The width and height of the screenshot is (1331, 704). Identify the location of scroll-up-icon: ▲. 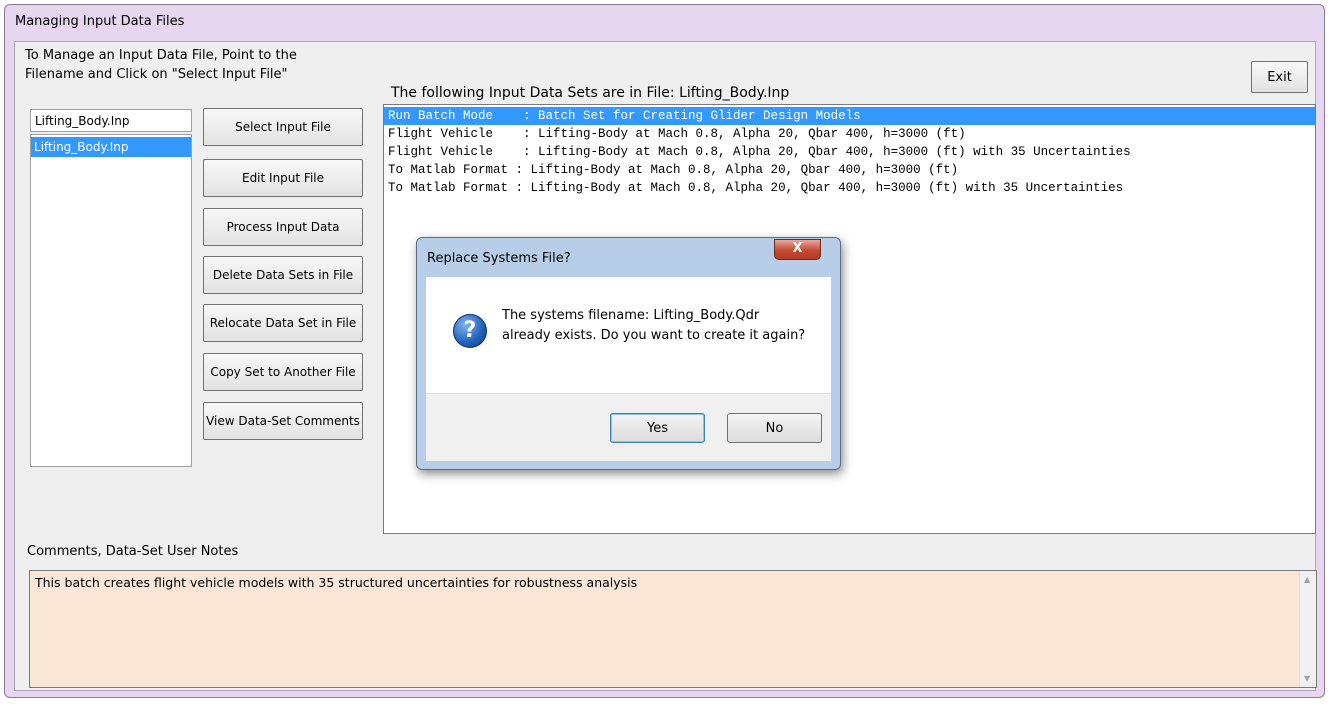
(1307, 579).